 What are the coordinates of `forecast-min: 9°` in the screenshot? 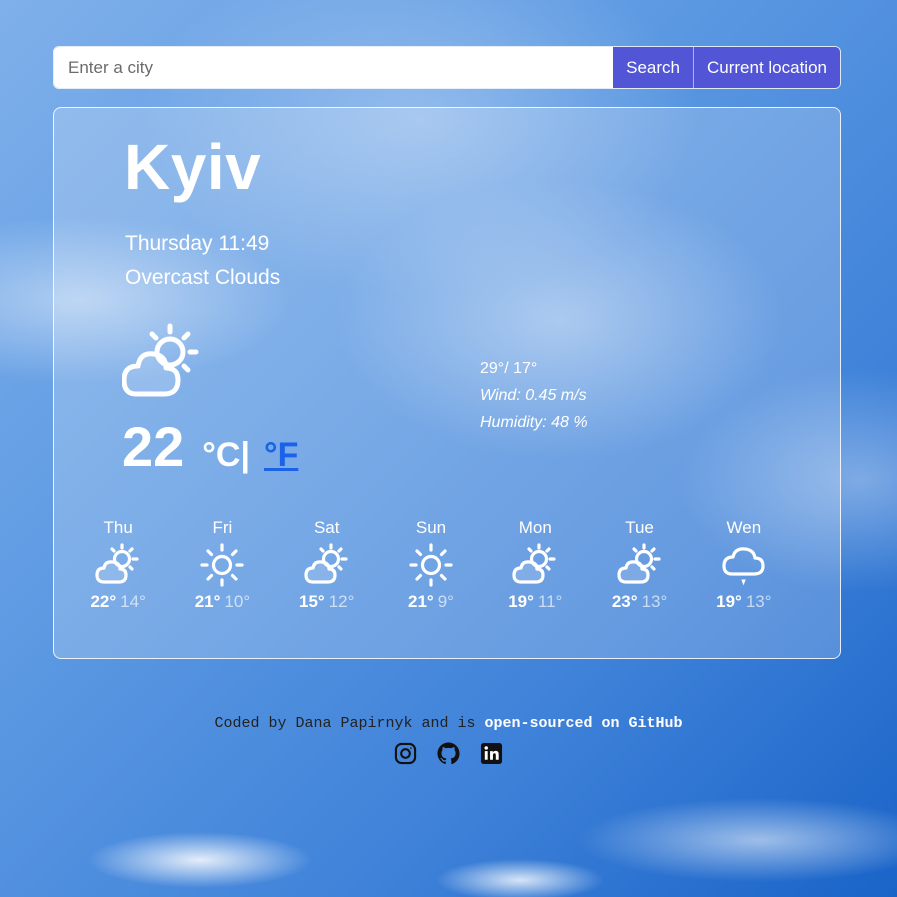 It's located at (445, 601).